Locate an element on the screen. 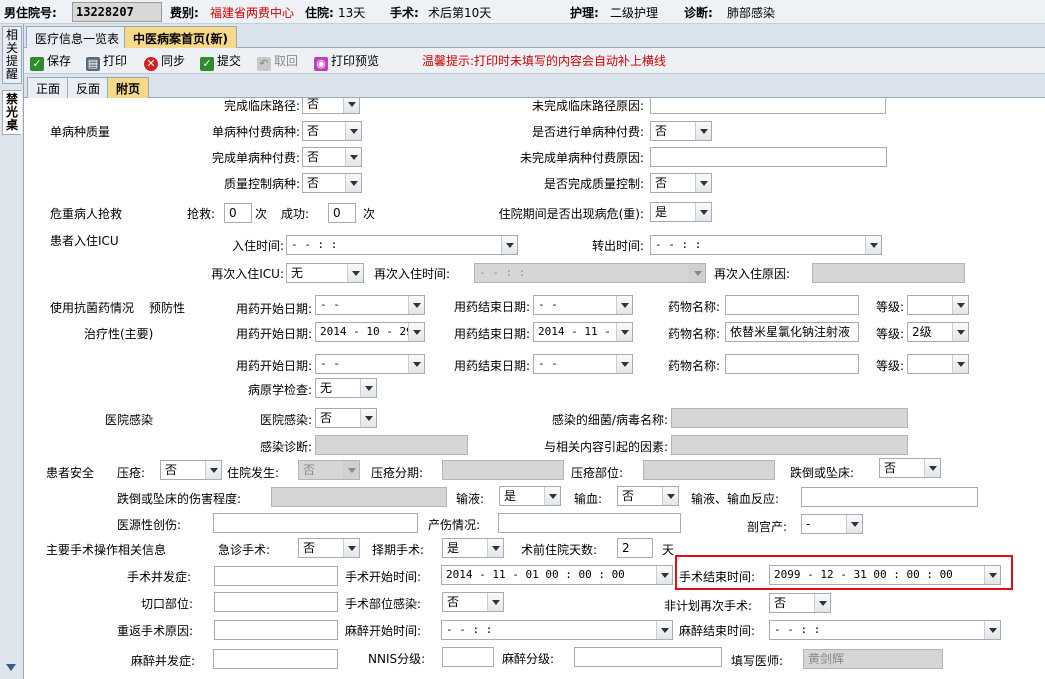  quality-control-select: 否 is located at coordinates (332, 183).